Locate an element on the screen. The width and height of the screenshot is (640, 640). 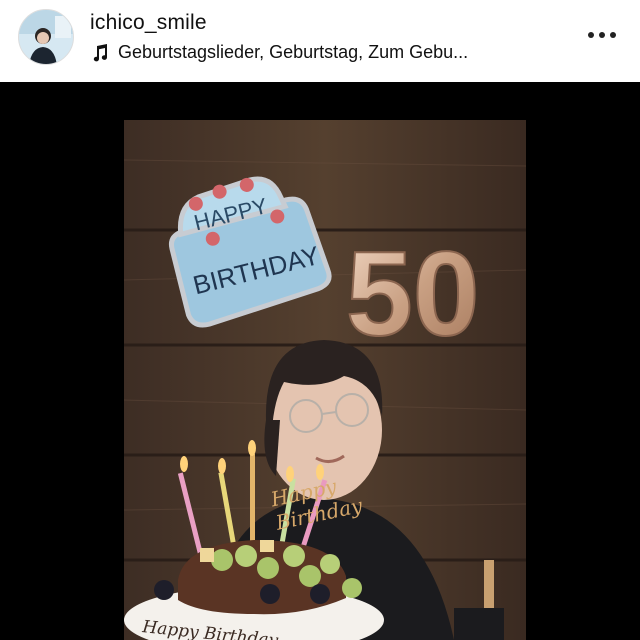
more-options-button is located at coordinates (602, 35).